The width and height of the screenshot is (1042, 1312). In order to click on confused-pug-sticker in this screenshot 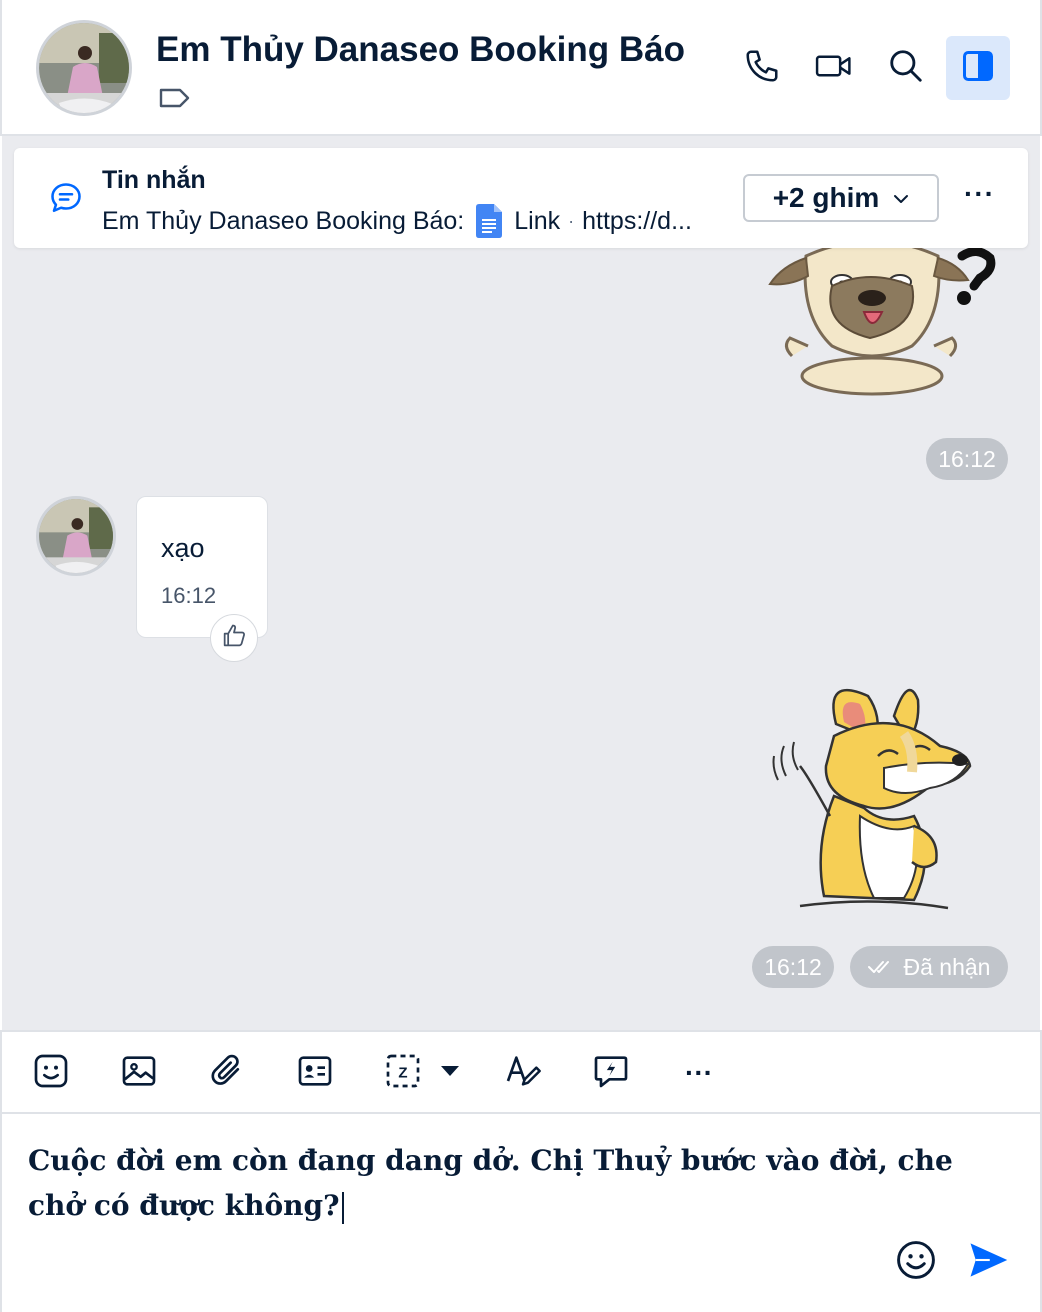, I will do `click(882, 317)`.